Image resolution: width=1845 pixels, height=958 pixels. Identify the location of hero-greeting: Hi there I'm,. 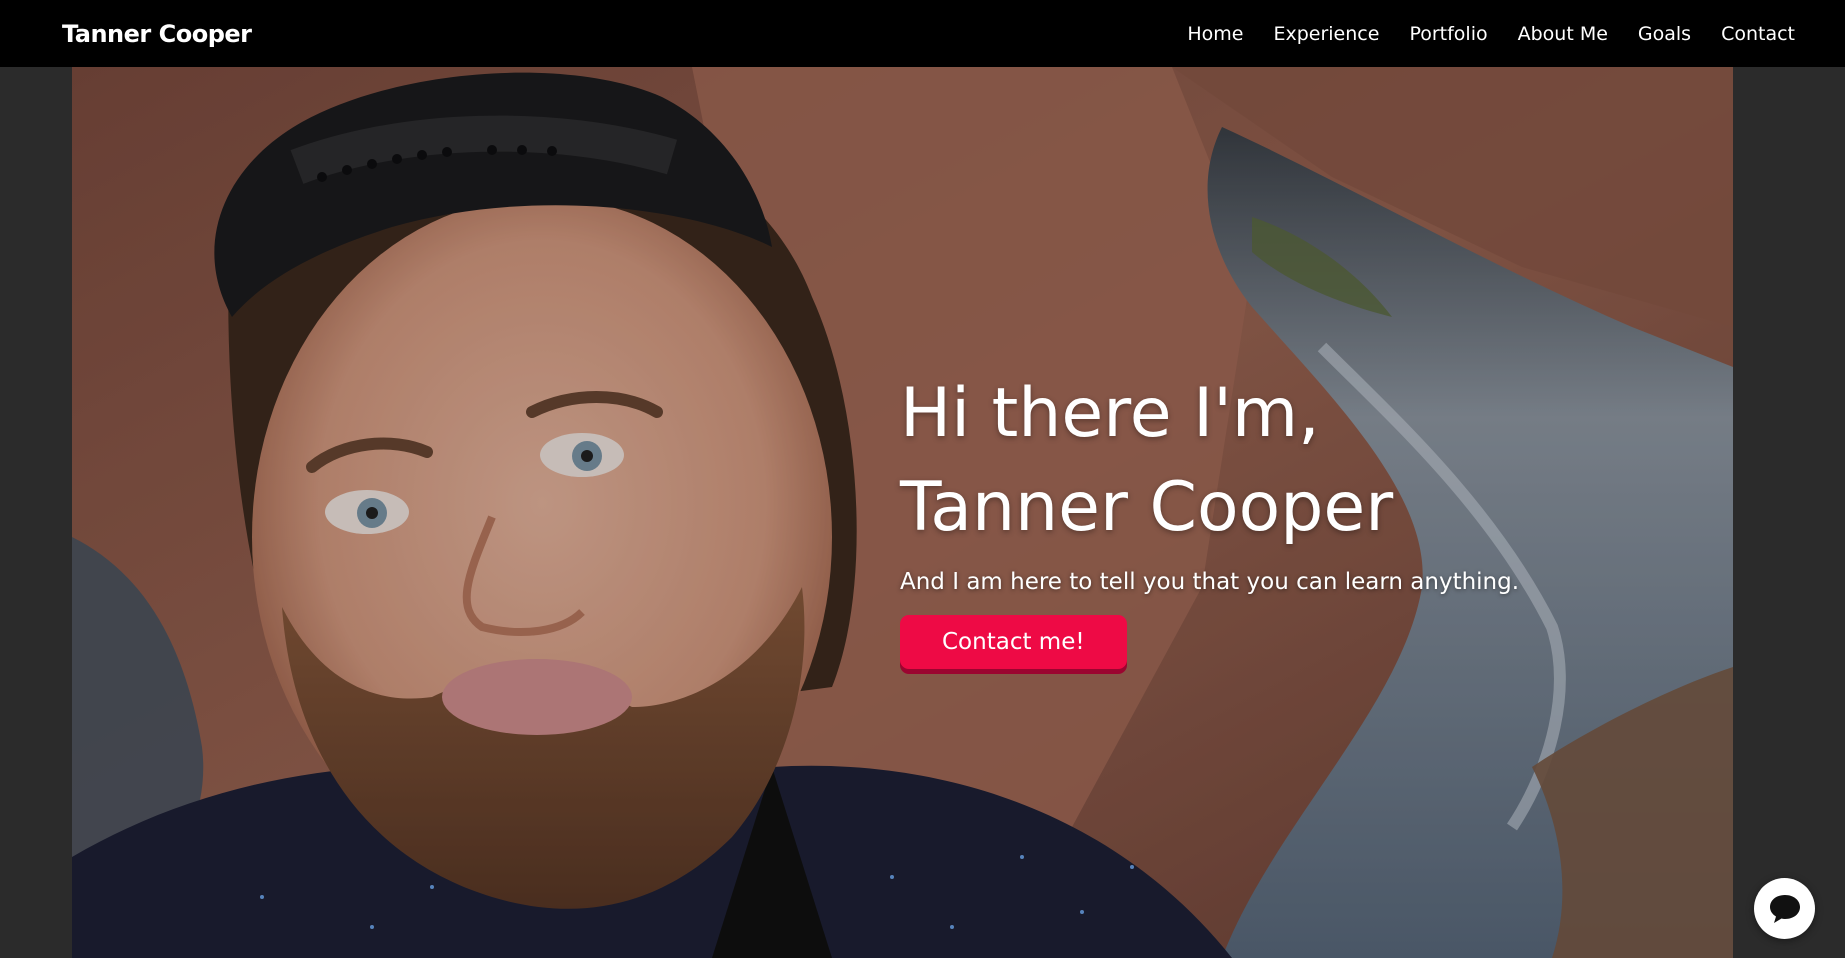
(1110, 413).